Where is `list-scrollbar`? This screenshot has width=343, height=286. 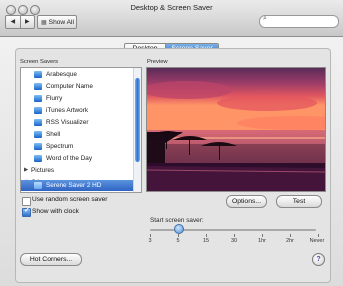
list-scrollbar is located at coordinates (137, 130).